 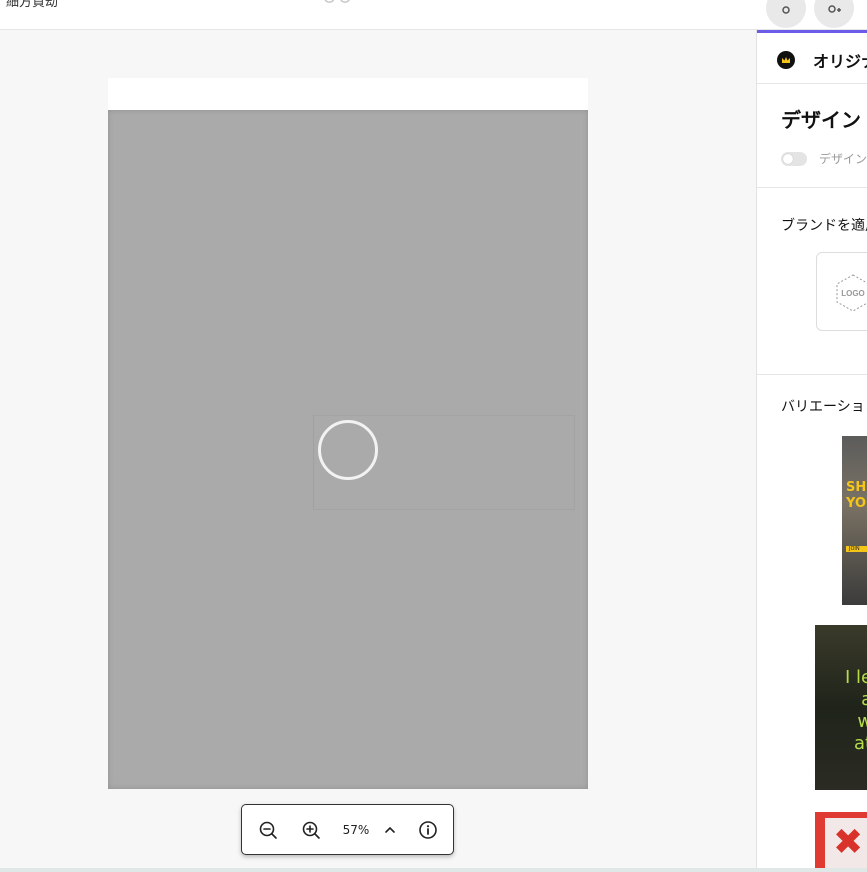 I want to click on bottom-edge, so click(x=433, y=870).